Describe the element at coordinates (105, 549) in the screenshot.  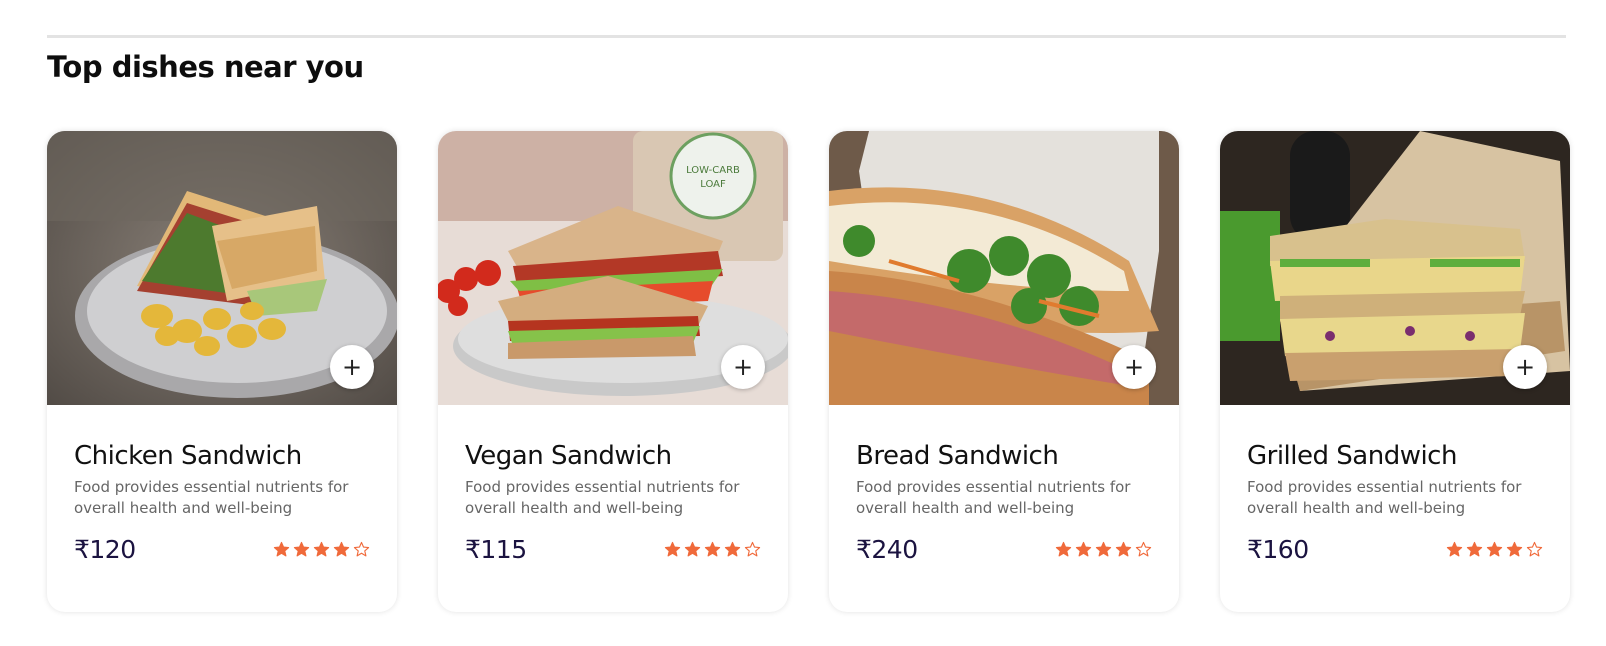
I see `dish-price: ₹120` at that location.